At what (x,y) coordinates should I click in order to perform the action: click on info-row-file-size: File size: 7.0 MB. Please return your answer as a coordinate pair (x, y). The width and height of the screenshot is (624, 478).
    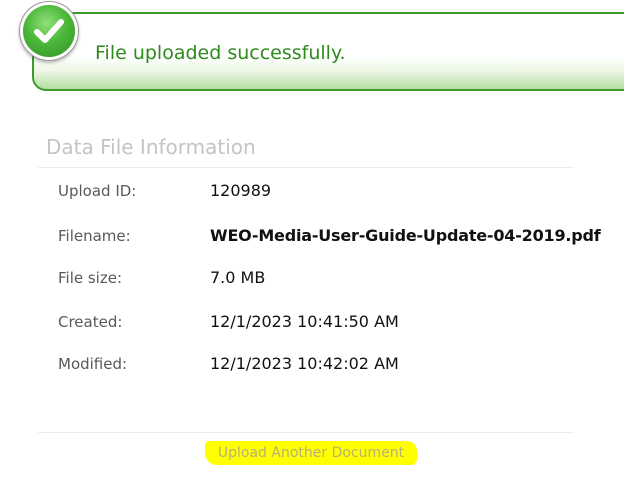
    Looking at the image, I should click on (312, 280).